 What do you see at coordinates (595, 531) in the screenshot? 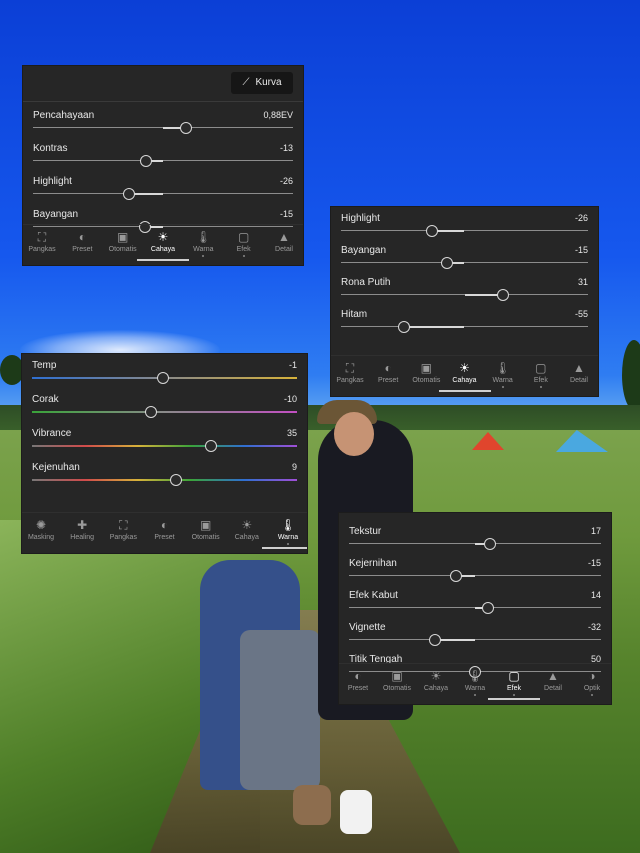
I see `slider-value: 17` at bounding box center [595, 531].